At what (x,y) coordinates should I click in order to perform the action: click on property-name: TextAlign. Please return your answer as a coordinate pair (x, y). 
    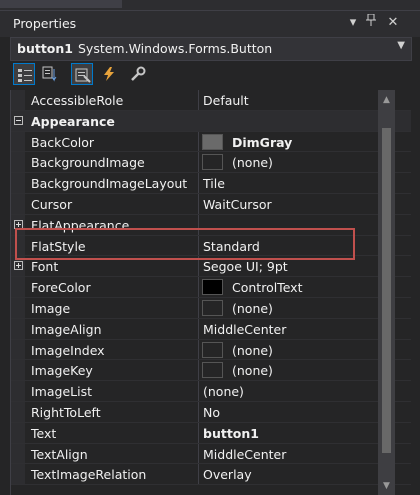
    Looking at the image, I should click on (59, 454).